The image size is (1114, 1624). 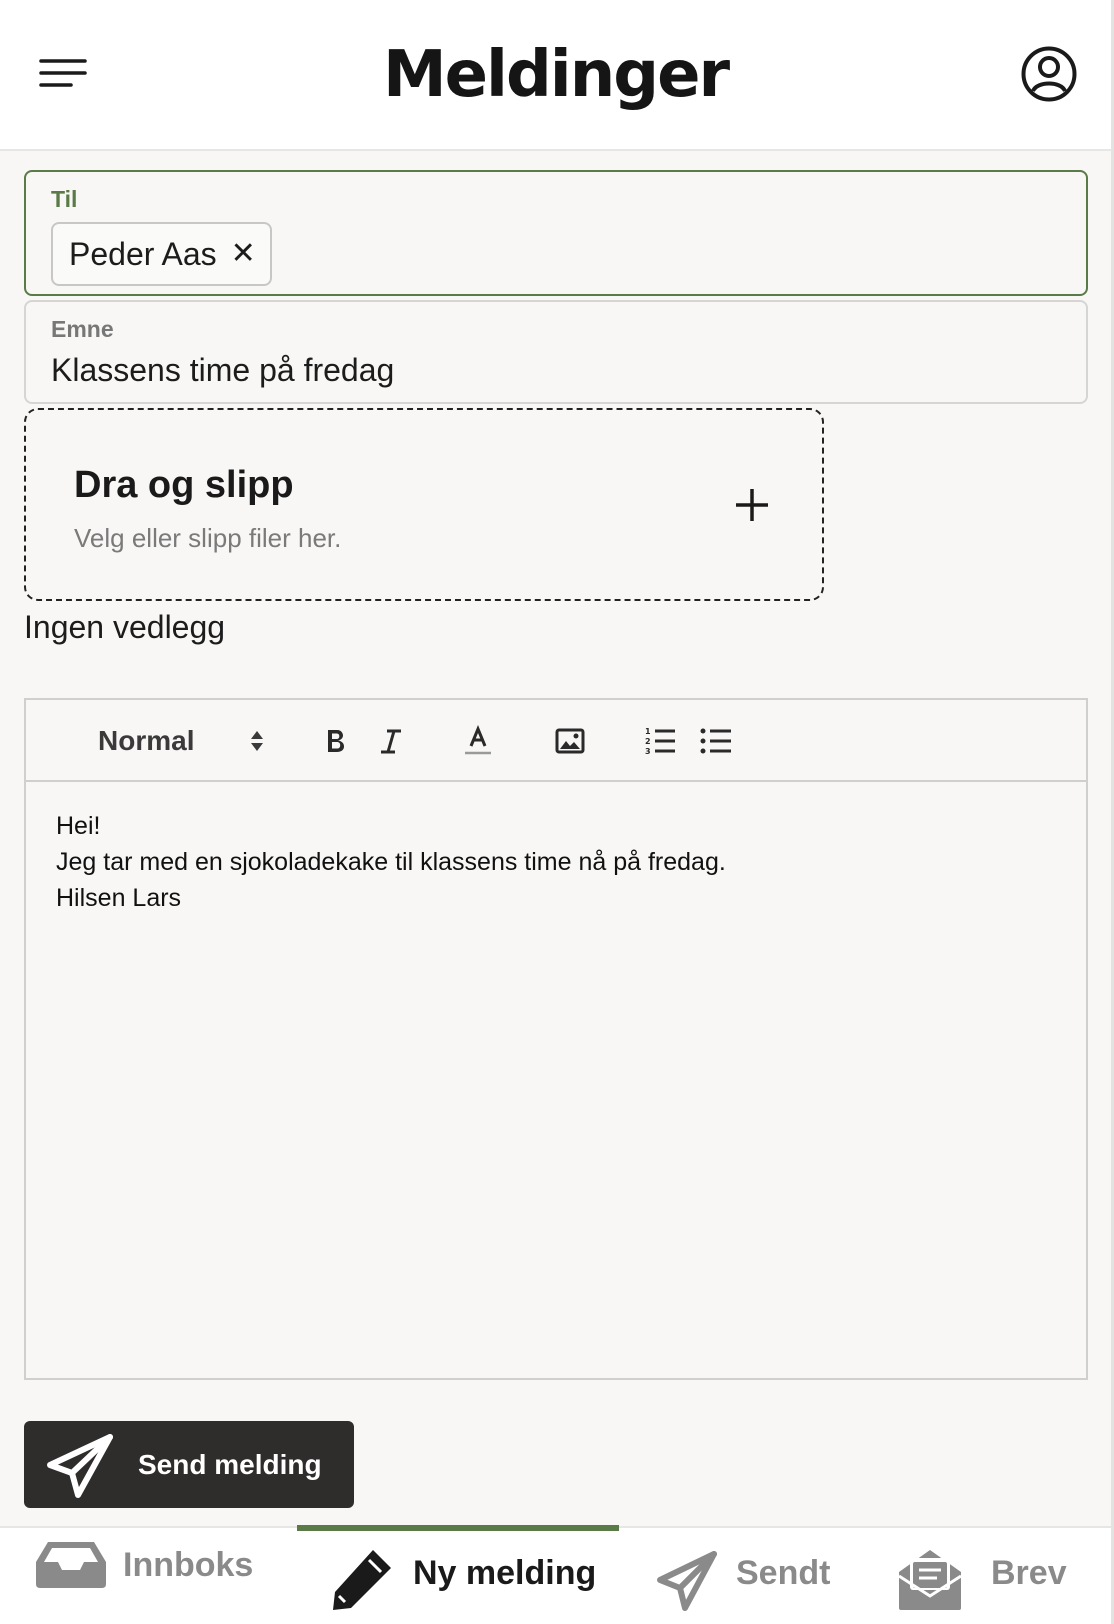 What do you see at coordinates (424, 504) in the screenshot?
I see `file-dropzone: Dra og slipp Velg eller slipp filer her.` at bounding box center [424, 504].